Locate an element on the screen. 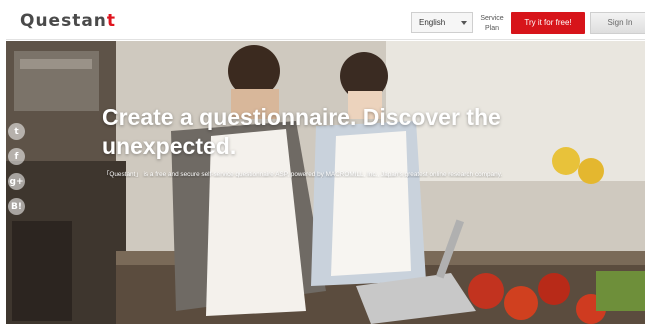 The width and height of the screenshot is (645, 324). twitter-icon: t is located at coordinates (16, 131).